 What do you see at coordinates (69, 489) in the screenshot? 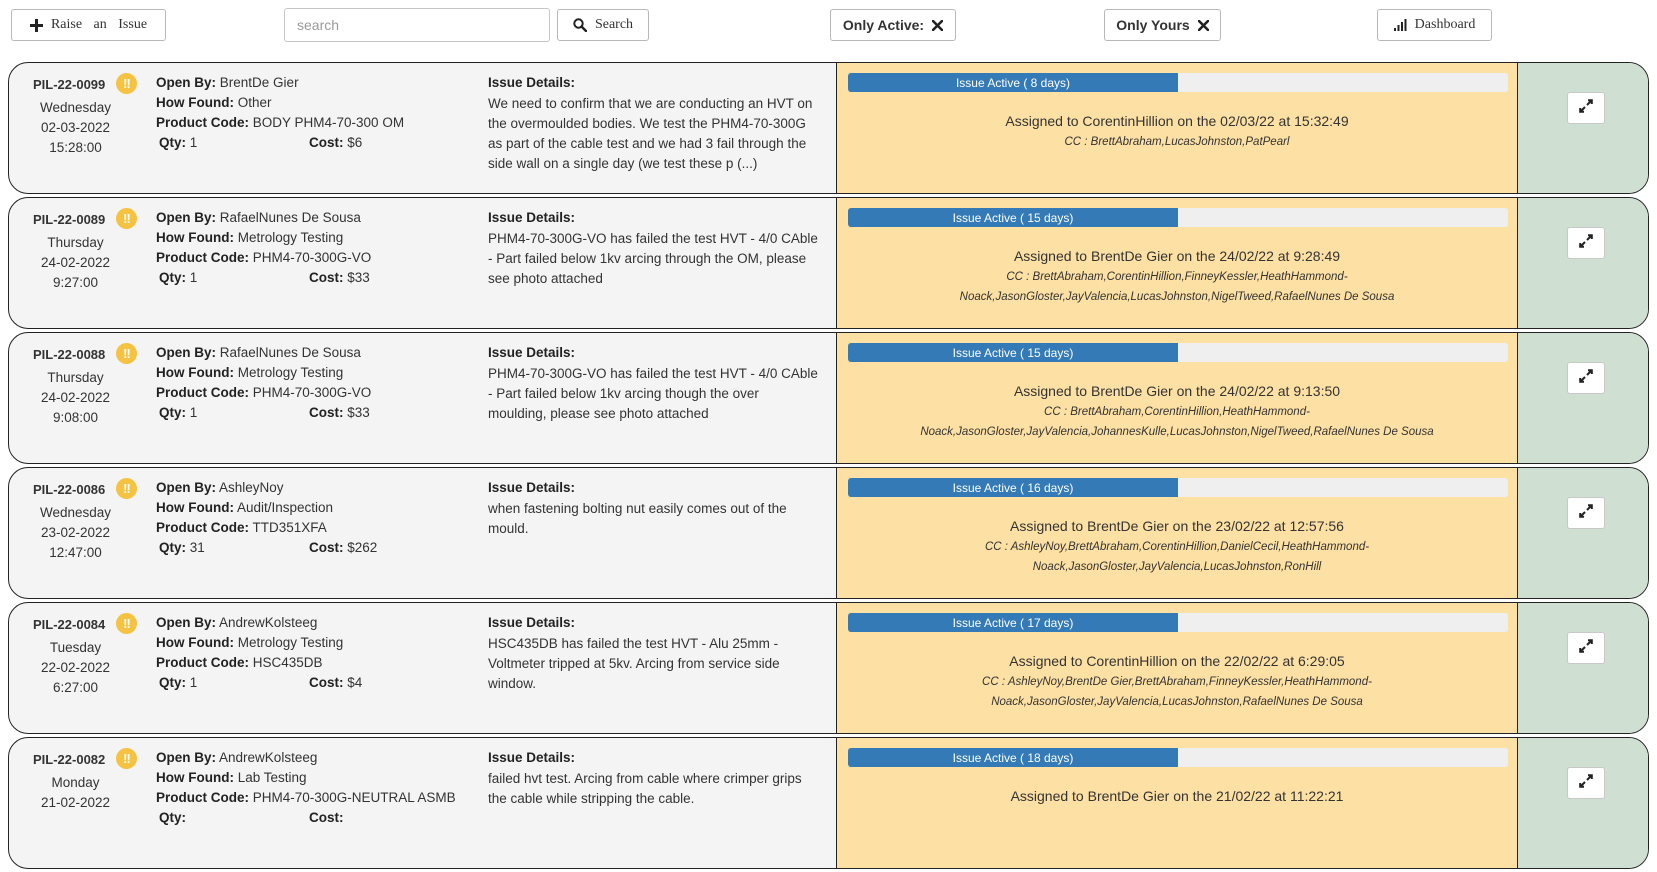
I see `issue-id: PIL-22-0086` at bounding box center [69, 489].